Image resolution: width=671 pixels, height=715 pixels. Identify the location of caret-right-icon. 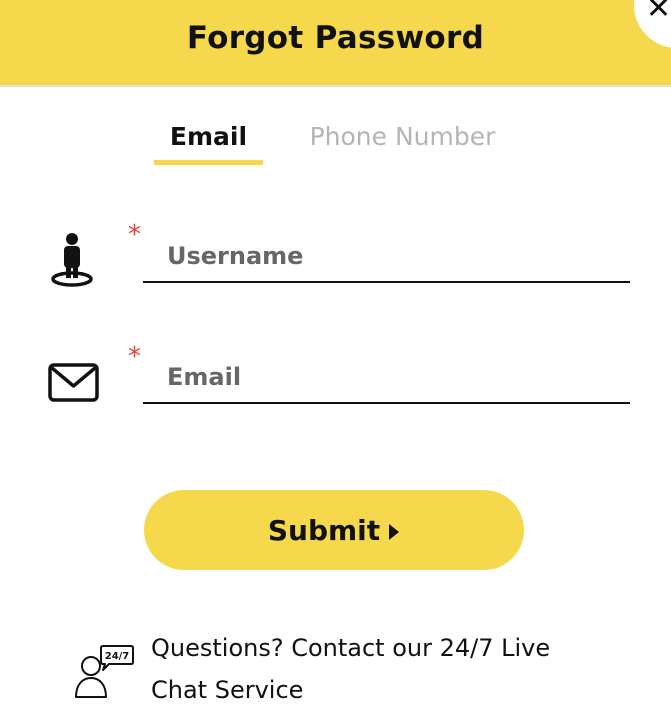
(394, 531).